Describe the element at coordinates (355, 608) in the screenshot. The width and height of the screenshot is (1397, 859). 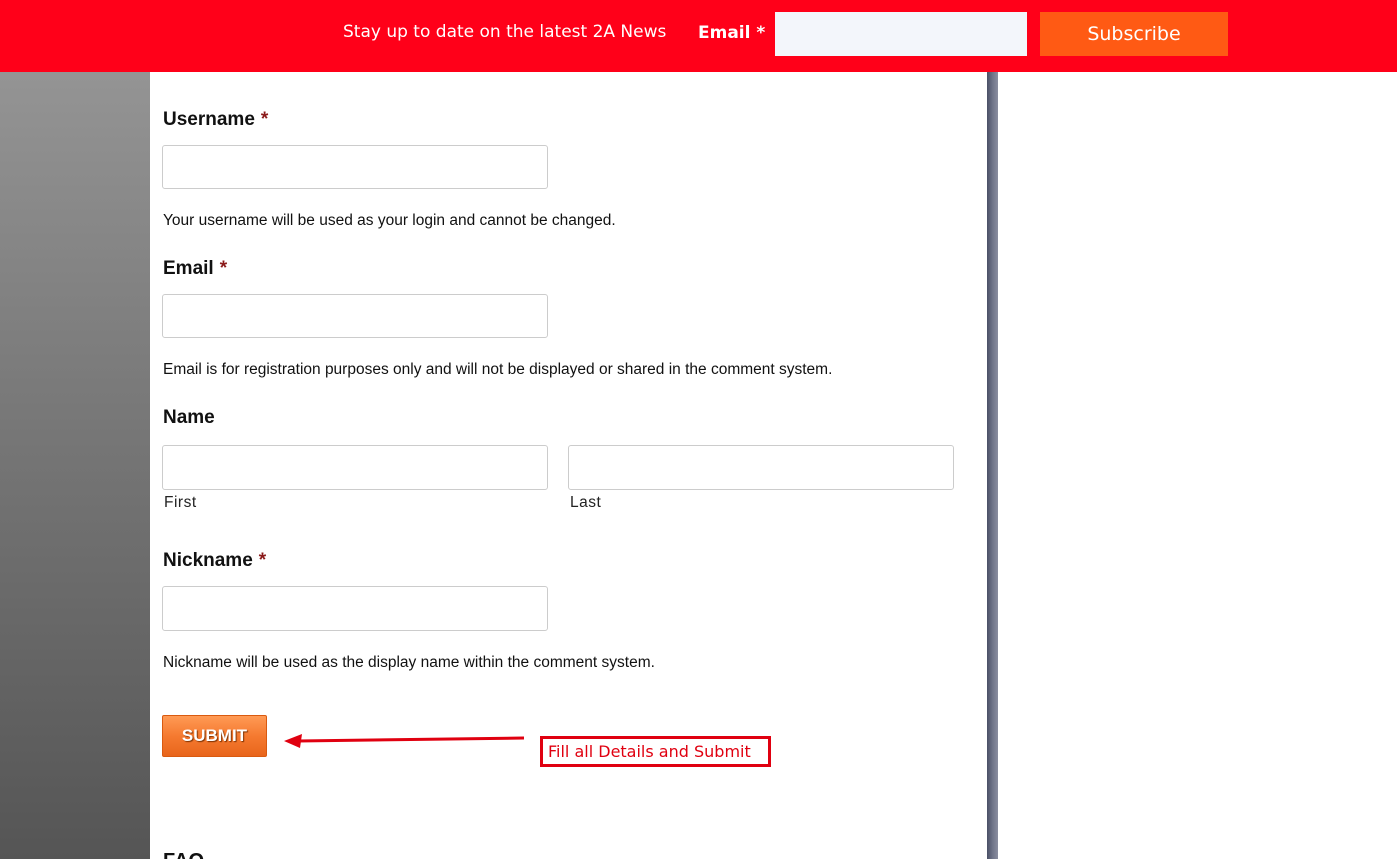
I see `nickname-input` at that location.